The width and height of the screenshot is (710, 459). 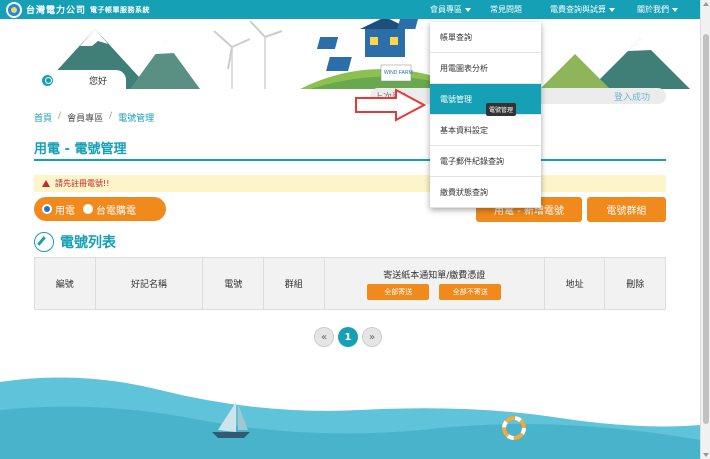 I want to click on pagination: « 1 », so click(x=348, y=337).